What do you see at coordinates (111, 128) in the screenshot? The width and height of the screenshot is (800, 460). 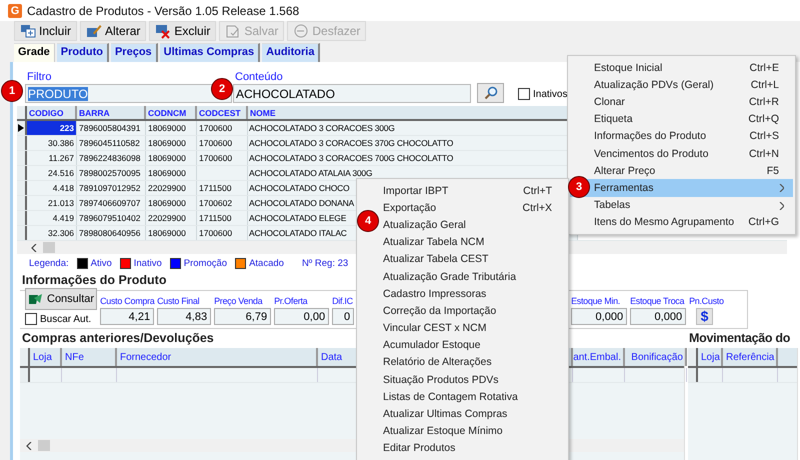 I see `table-cell: 7896005804391` at bounding box center [111, 128].